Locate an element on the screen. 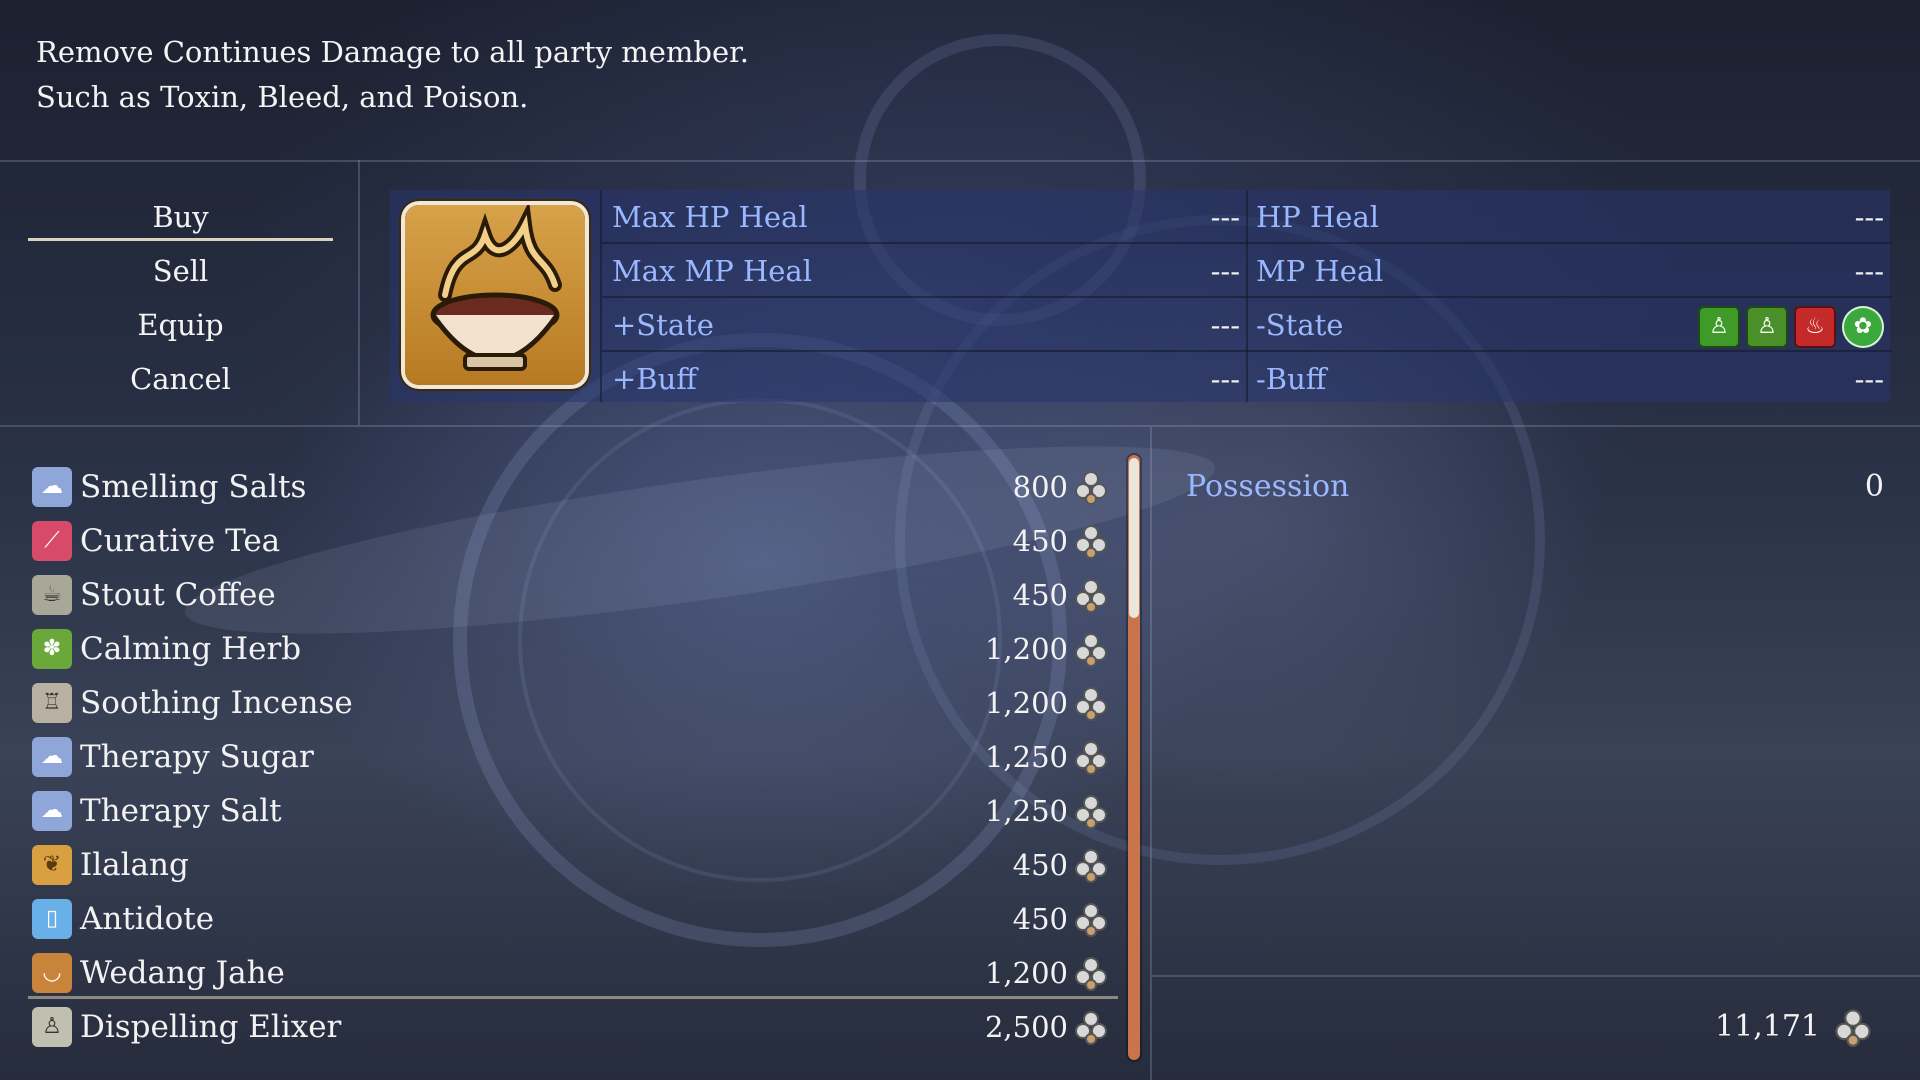 The width and height of the screenshot is (1920, 1080). item-name: Wedang Jahe is located at coordinates (182, 973).